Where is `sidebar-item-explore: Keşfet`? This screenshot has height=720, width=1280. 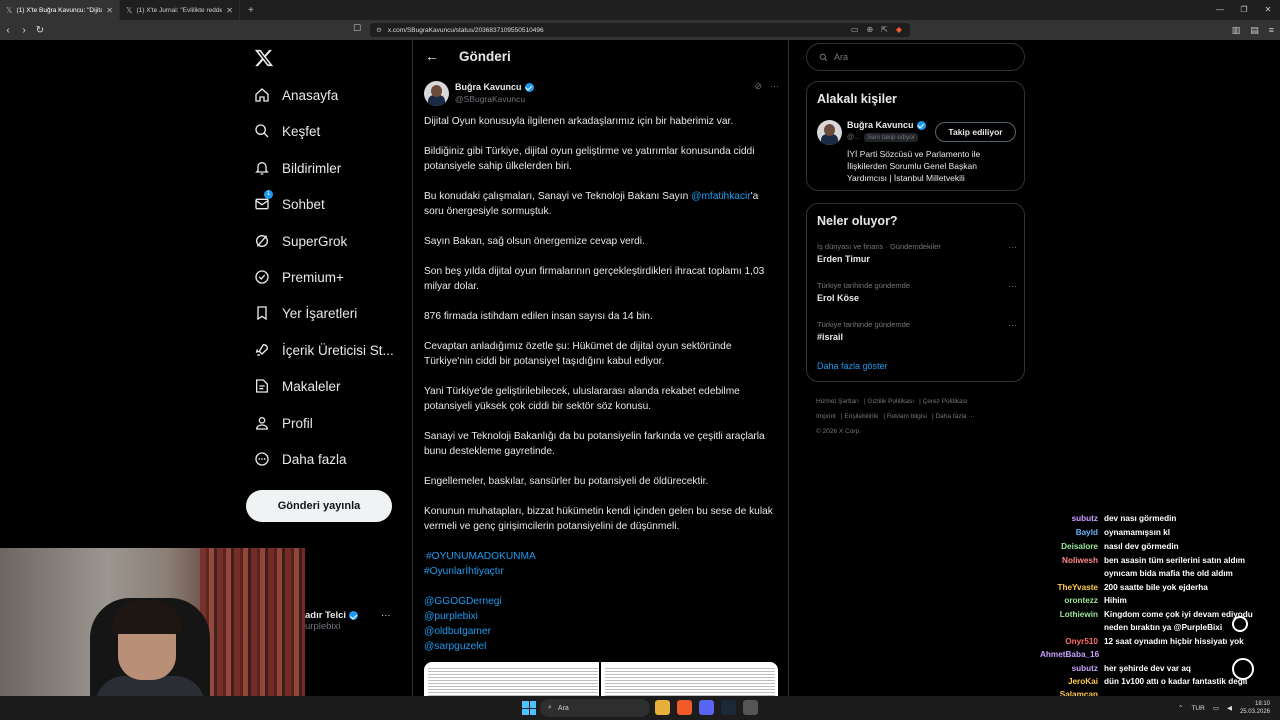
sidebar-item-explore: Keşfet is located at coordinates (287, 131).